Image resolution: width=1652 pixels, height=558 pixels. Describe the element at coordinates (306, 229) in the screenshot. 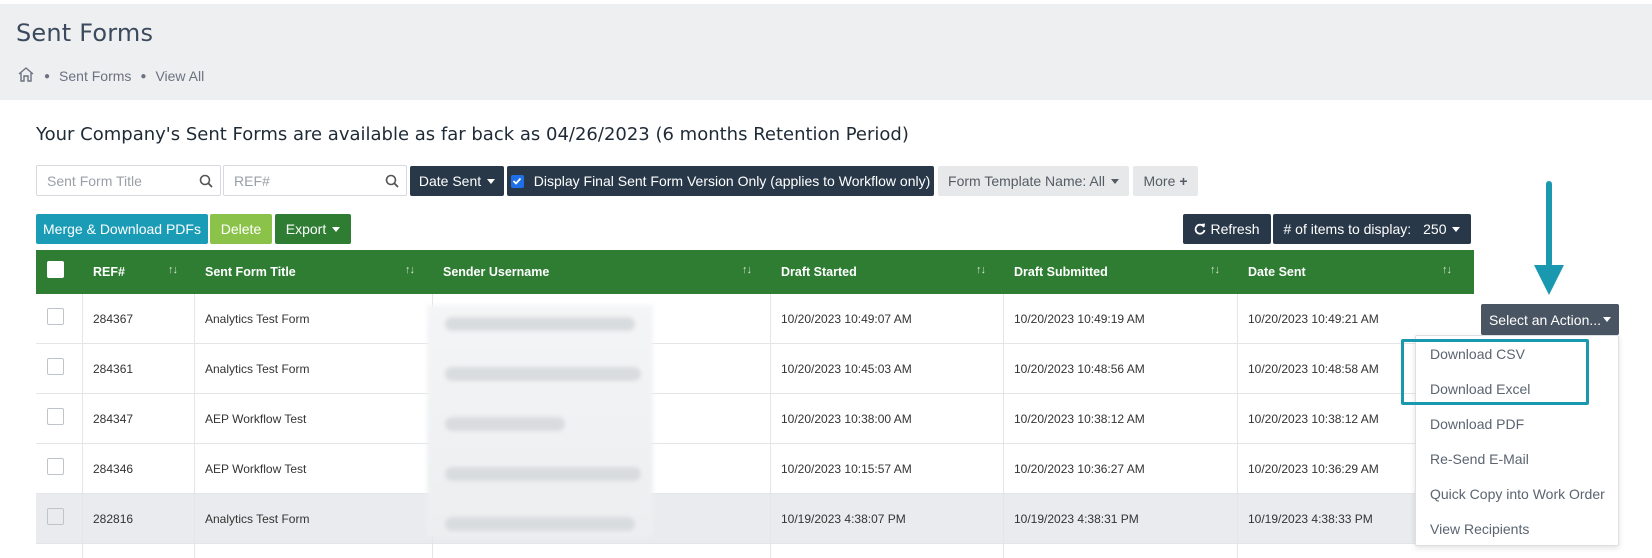

I see `export-label: Export` at that location.